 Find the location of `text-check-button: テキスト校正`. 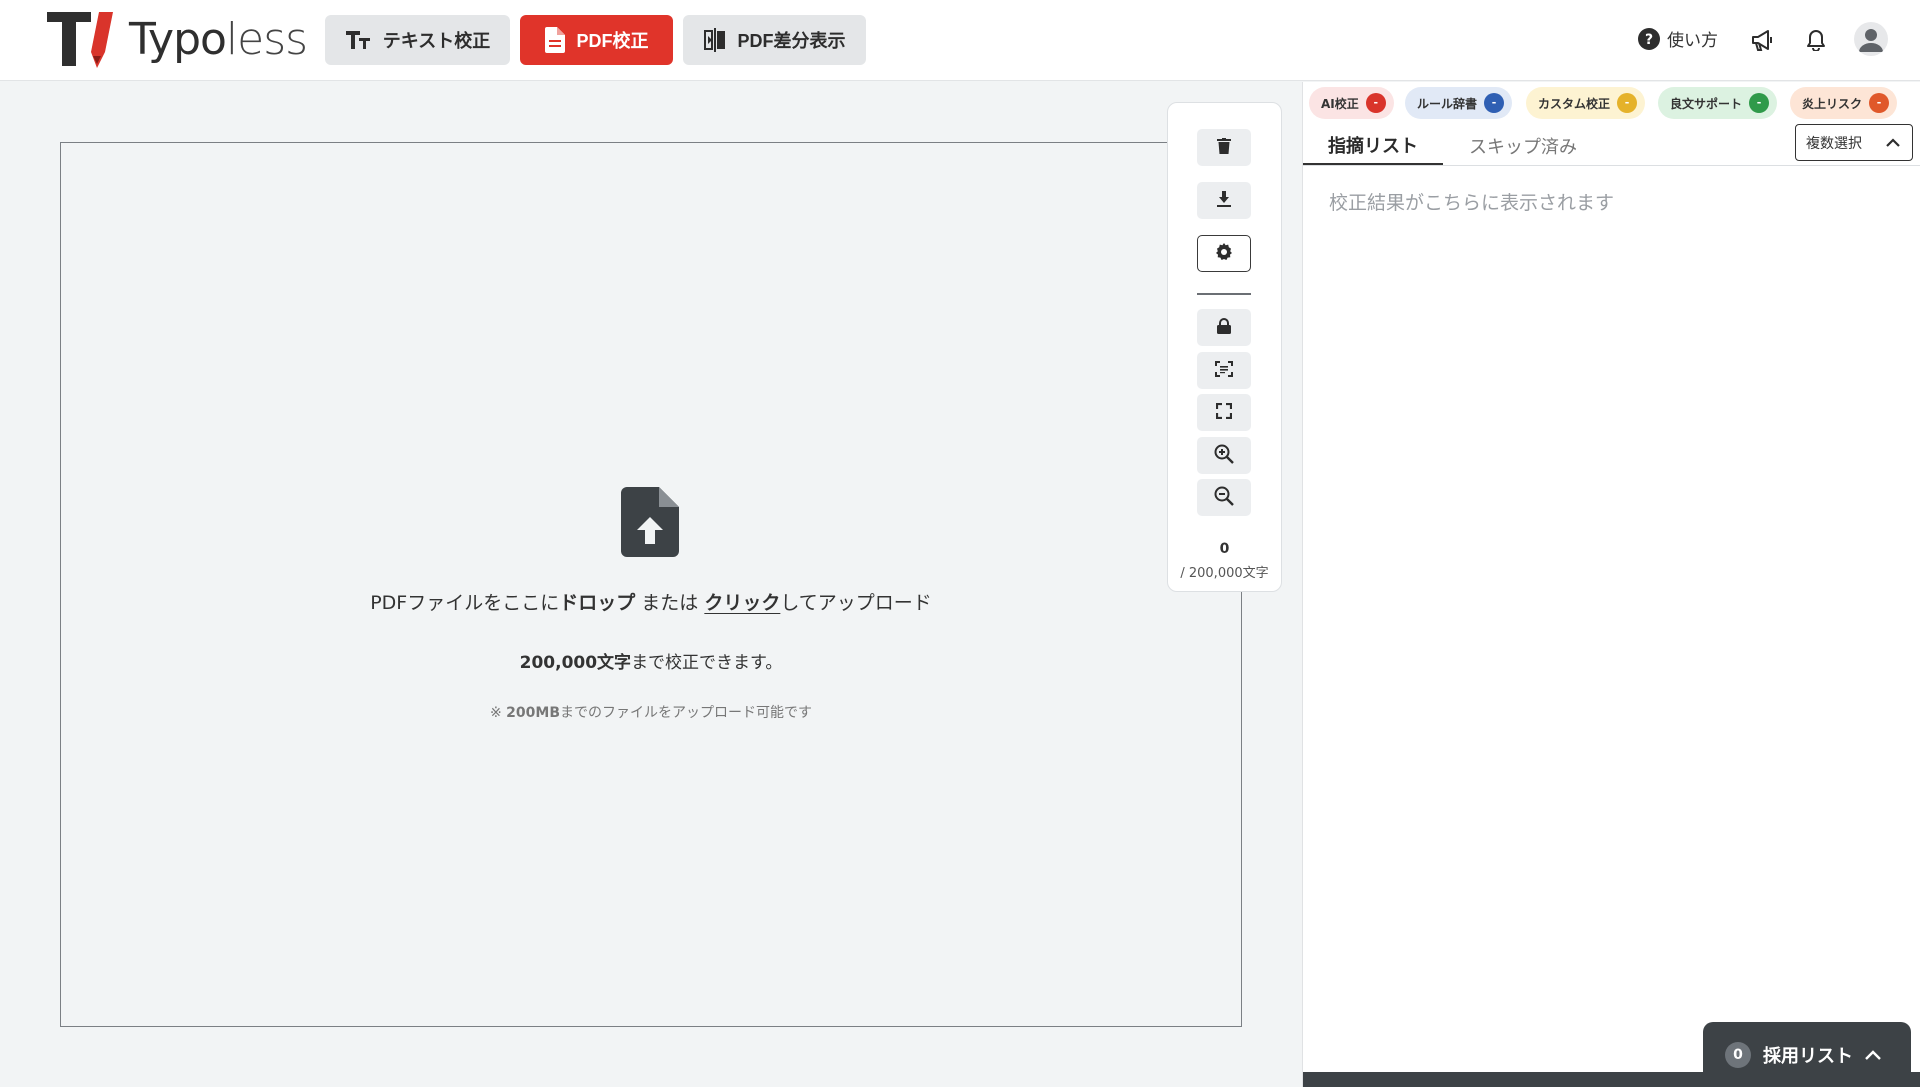

text-check-button: テキスト校正 is located at coordinates (417, 40).